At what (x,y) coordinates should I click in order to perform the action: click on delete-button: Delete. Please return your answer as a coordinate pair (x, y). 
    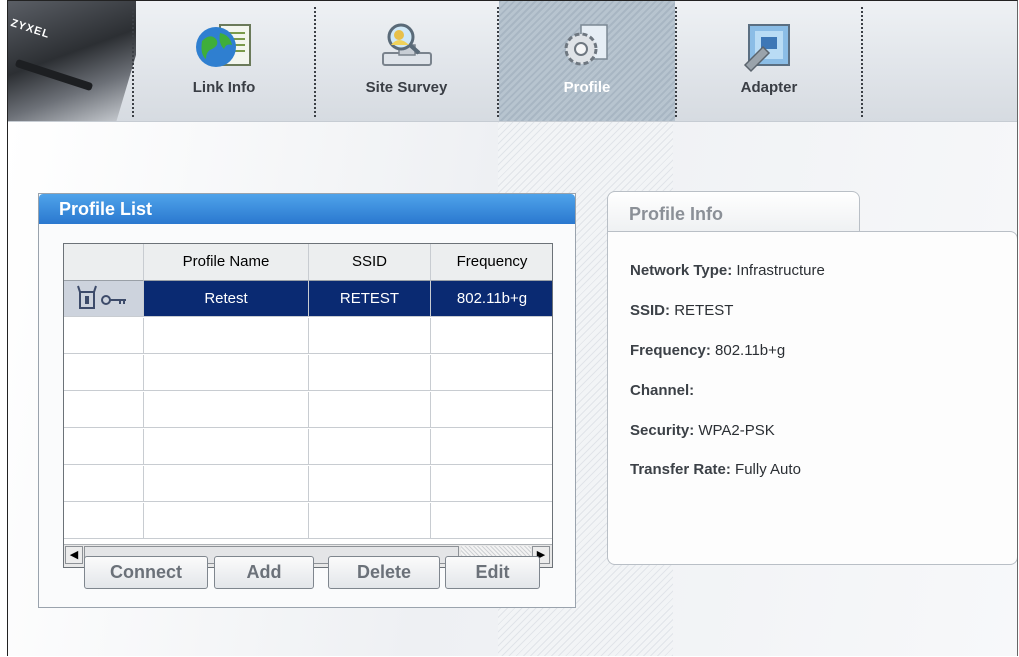
    Looking at the image, I should click on (384, 572).